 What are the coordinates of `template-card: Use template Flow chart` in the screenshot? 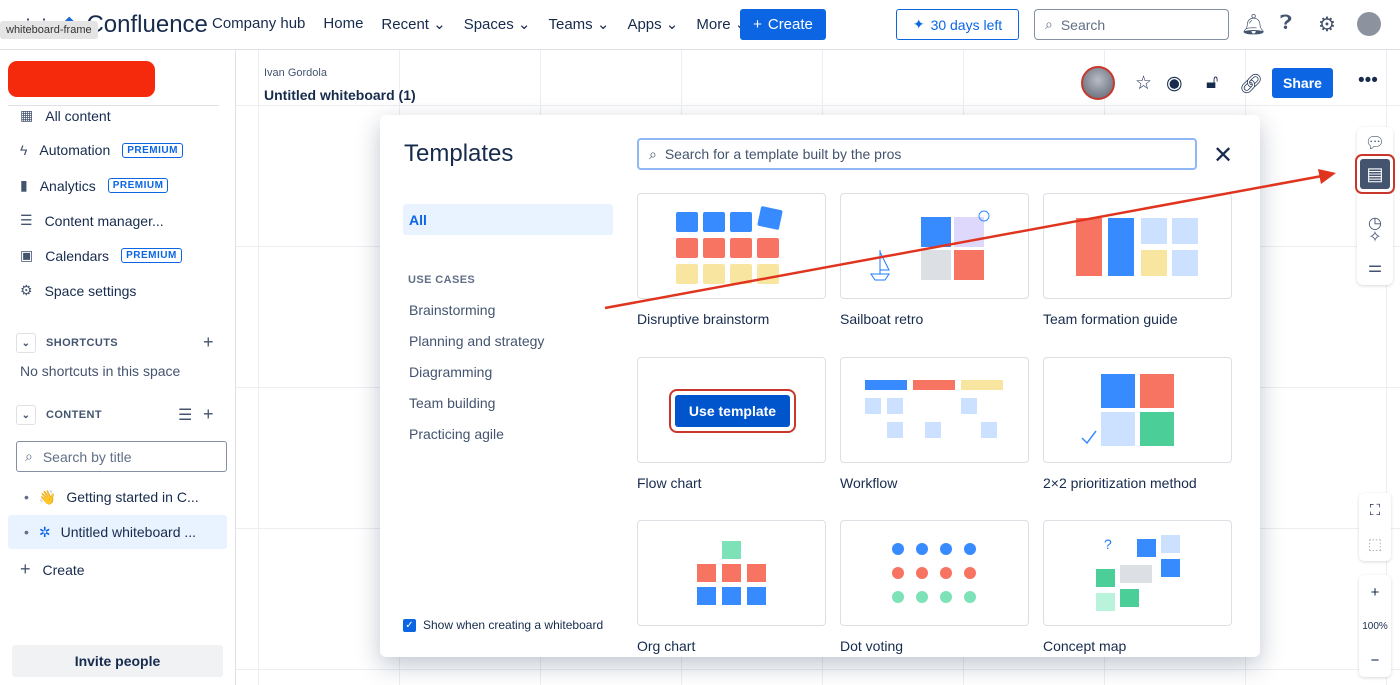 It's located at (731, 424).